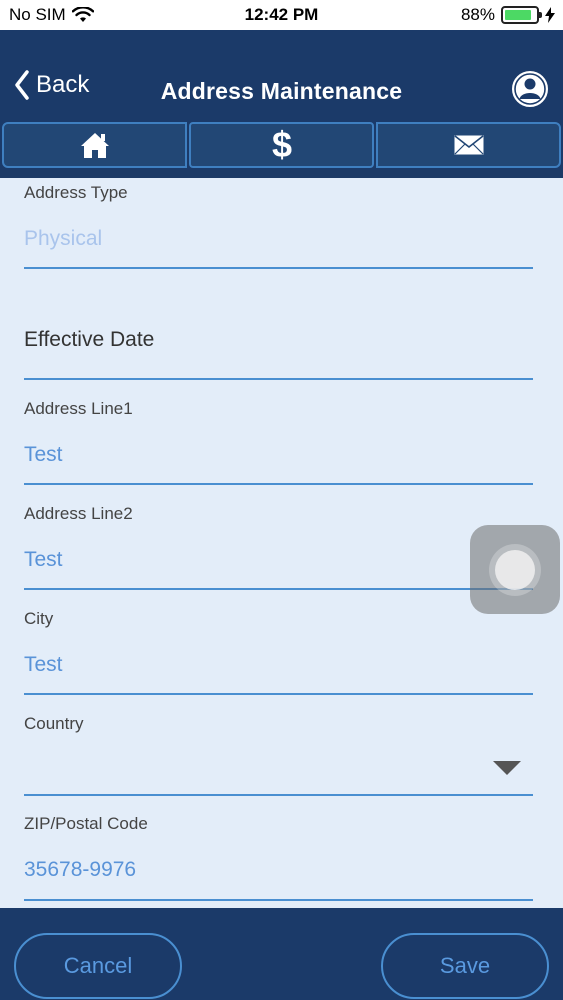 Image resolution: width=563 pixels, height=1000 pixels. Describe the element at coordinates (278, 547) in the screenshot. I see `address-line2-field: Address Line2 Test` at that location.